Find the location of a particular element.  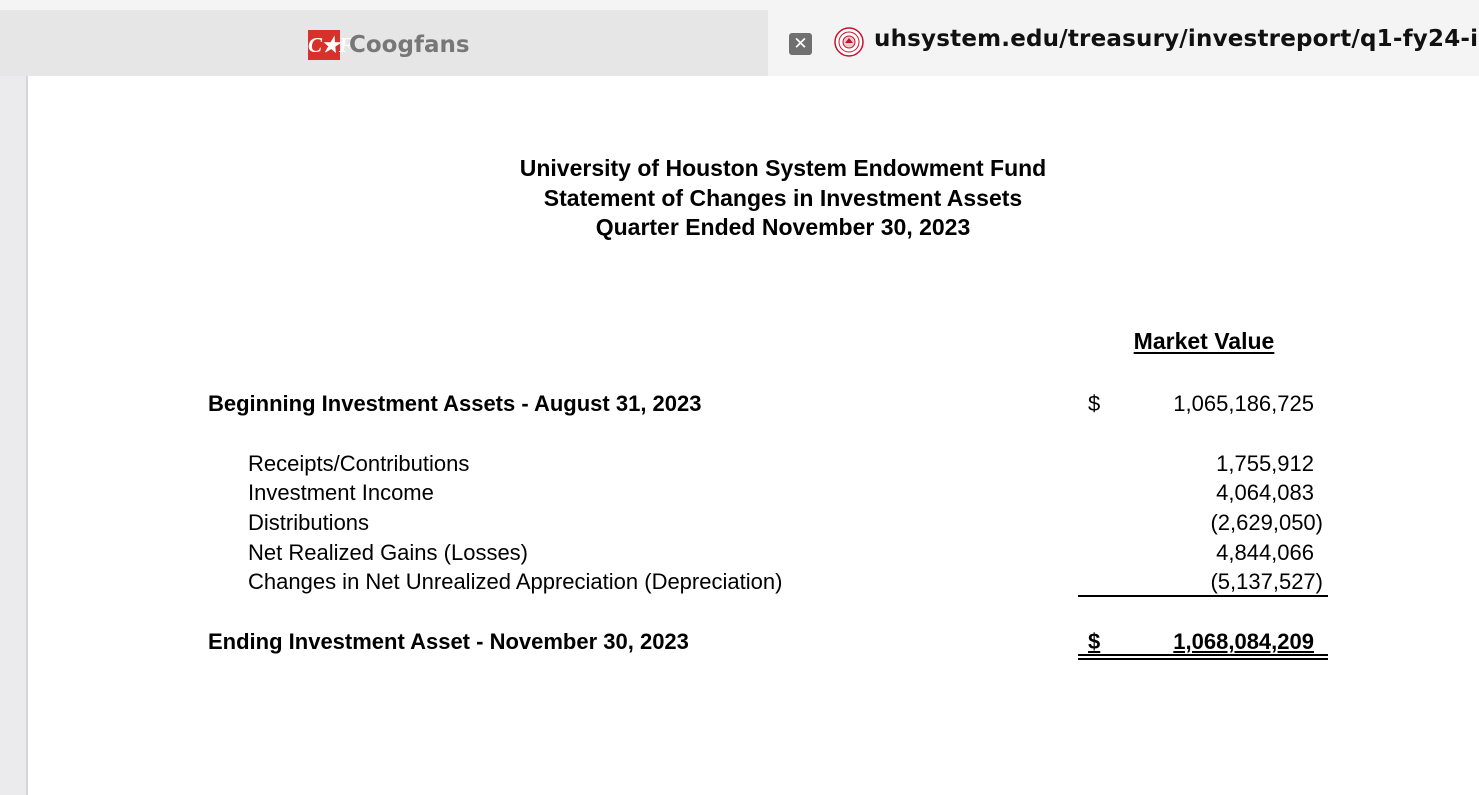

line-item-label: Investment Income is located at coordinates (341, 492).